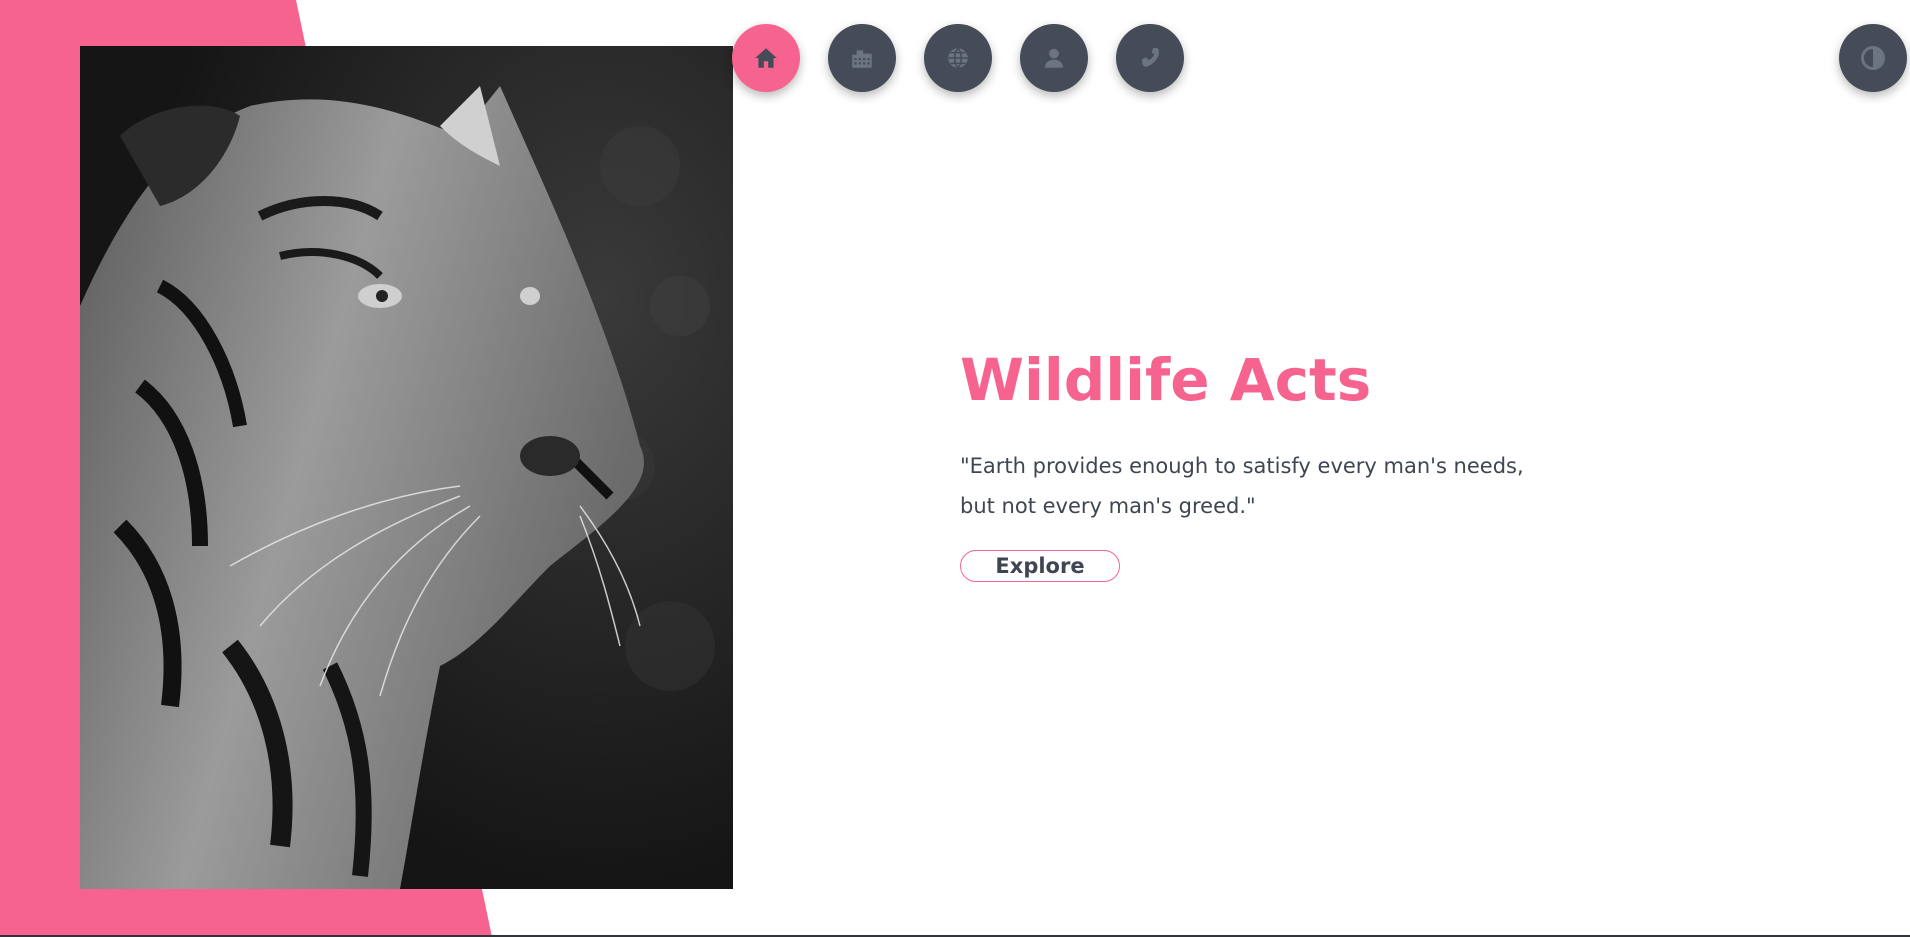 This screenshot has width=1910, height=937. I want to click on top-navigation, so click(958, 58).